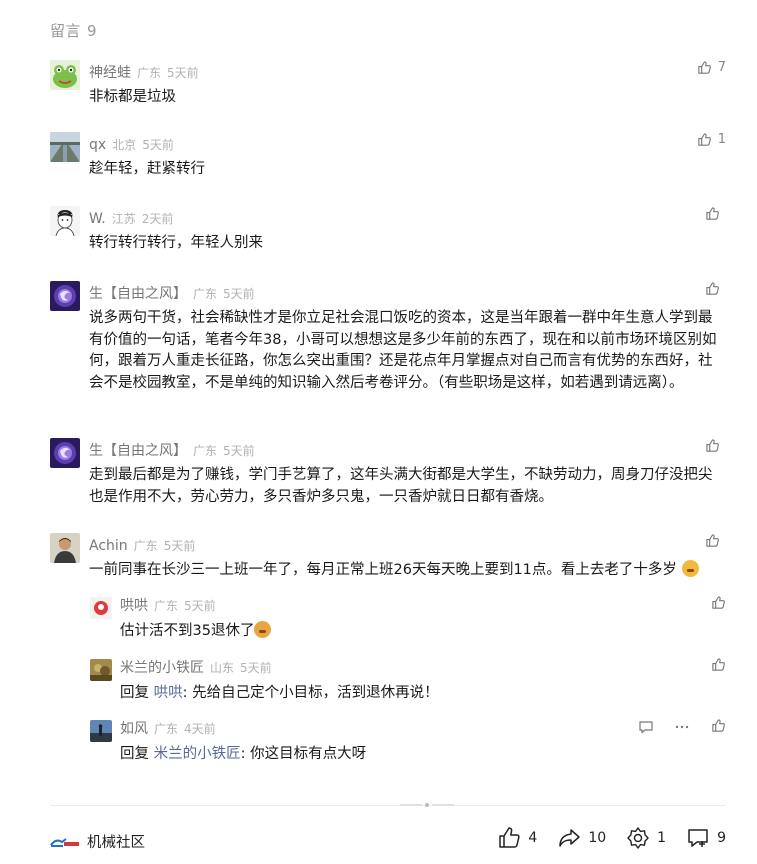 The width and height of the screenshot is (757, 864). What do you see at coordinates (64, 842) in the screenshot?
I see `brand-logo-icon` at bounding box center [64, 842].